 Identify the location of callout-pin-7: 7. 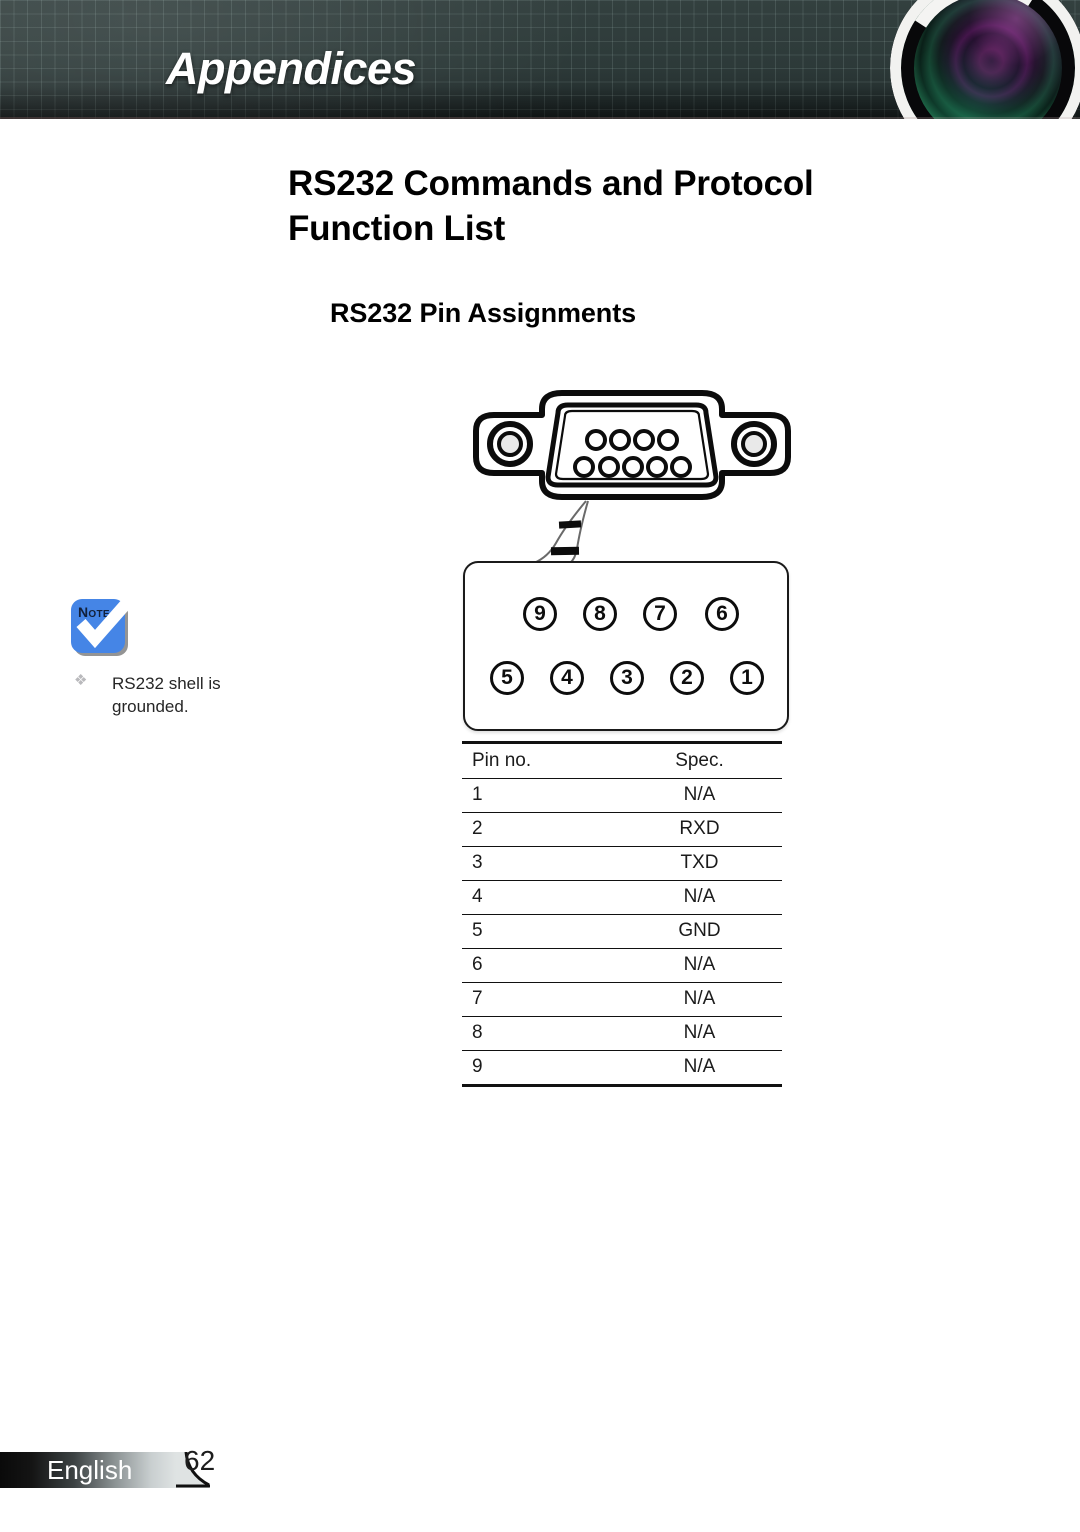
(660, 614).